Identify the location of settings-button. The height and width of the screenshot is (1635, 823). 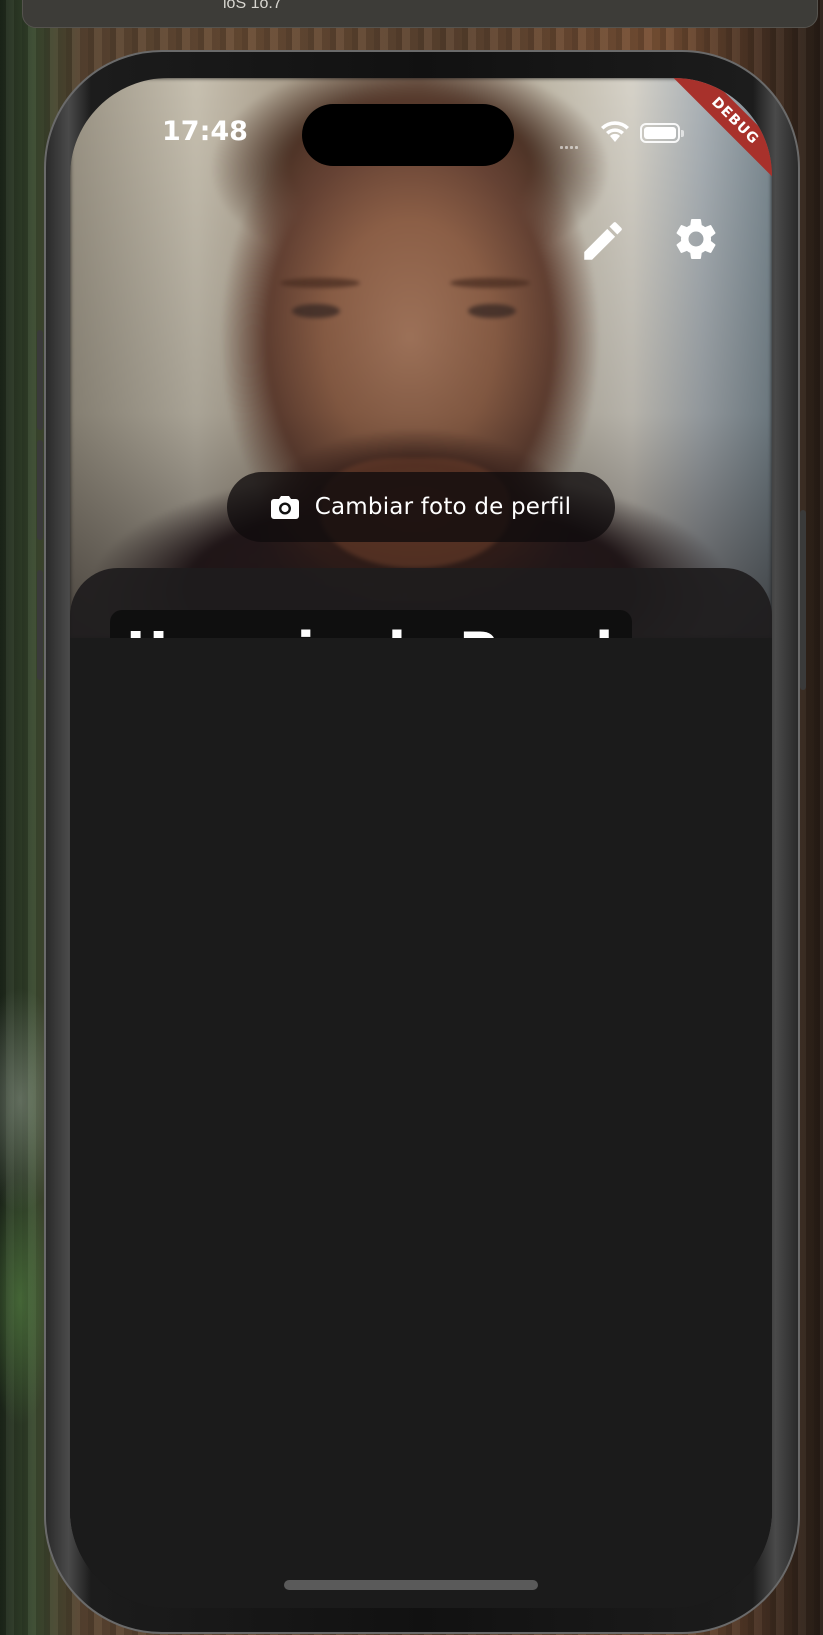
(696, 239).